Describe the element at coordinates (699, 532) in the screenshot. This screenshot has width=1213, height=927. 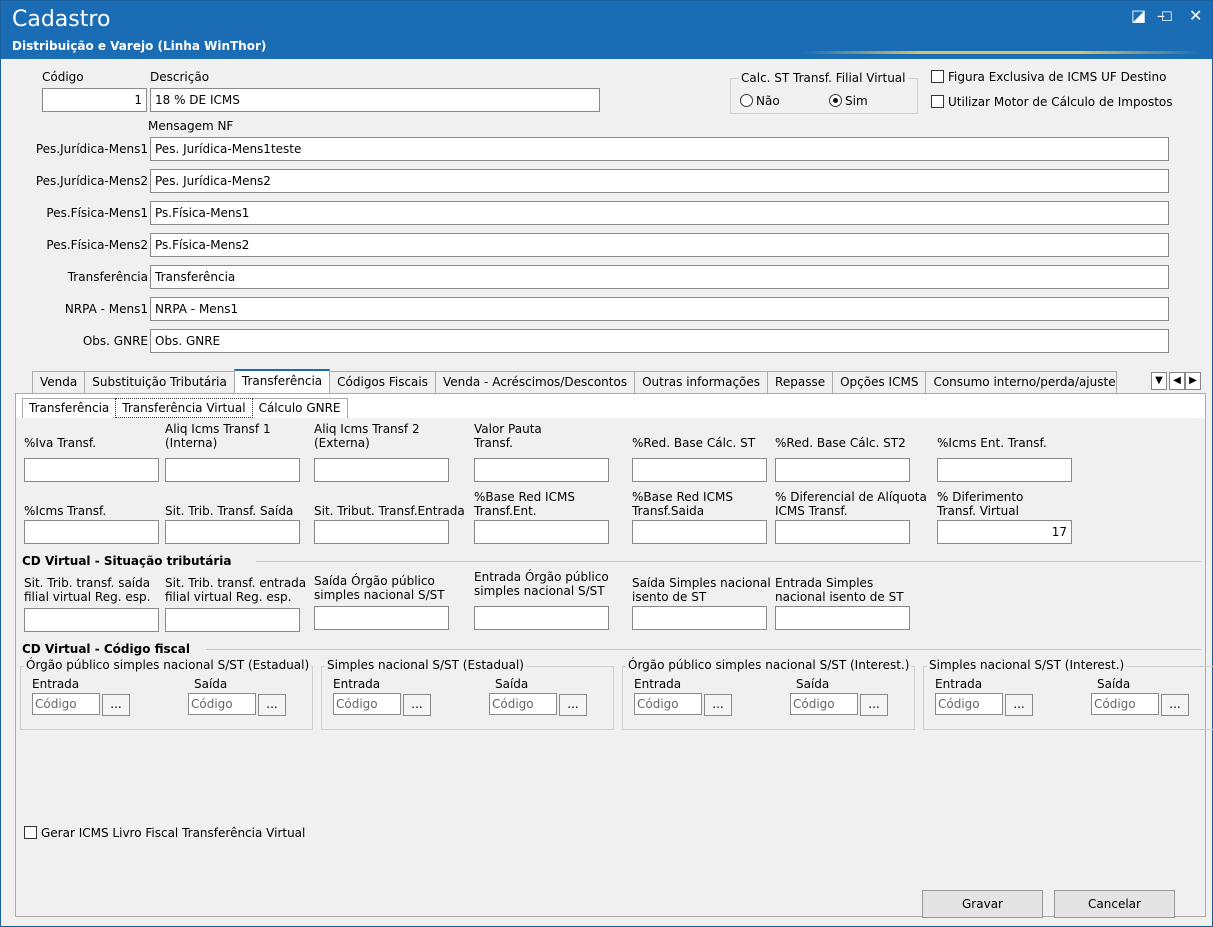
I see `base-red-saida-input` at that location.